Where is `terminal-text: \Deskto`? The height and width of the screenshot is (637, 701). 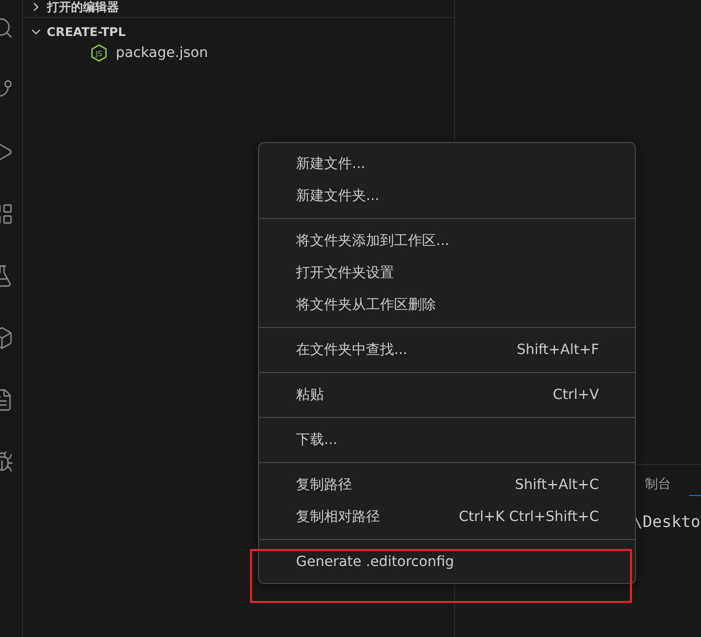
terminal-text: \Deskto is located at coordinates (666, 521).